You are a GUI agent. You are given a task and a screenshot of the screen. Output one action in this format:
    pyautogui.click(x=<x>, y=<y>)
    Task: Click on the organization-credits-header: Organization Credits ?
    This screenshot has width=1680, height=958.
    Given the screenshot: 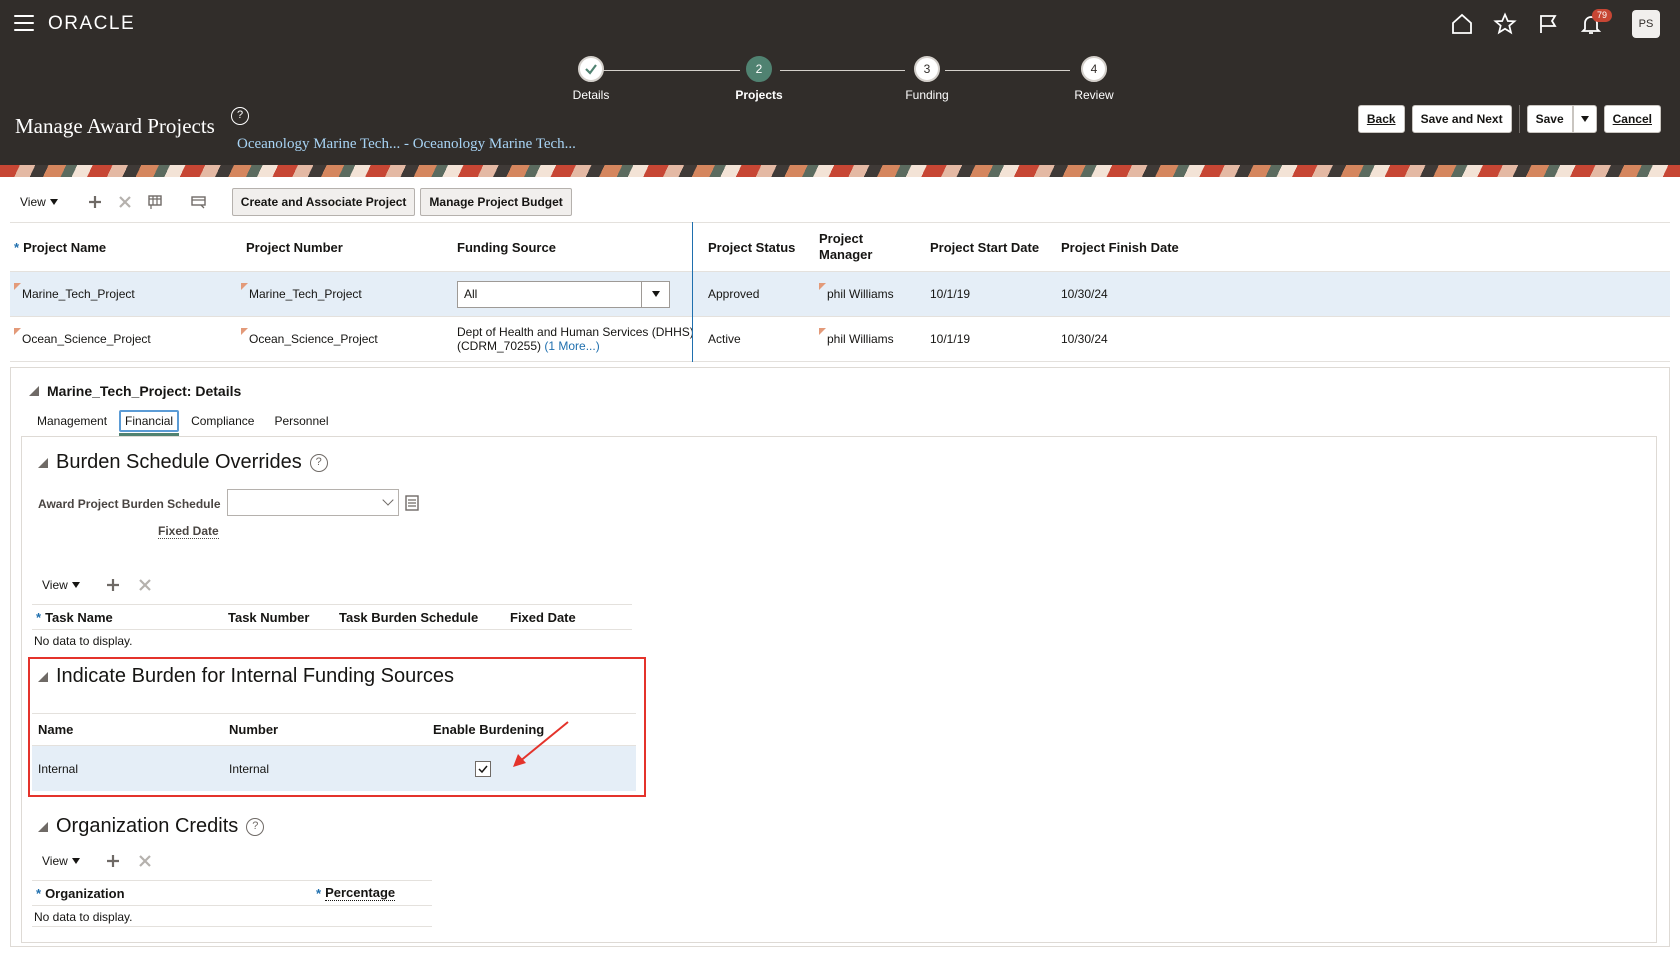 What is the action you would take?
    pyautogui.click(x=151, y=826)
    